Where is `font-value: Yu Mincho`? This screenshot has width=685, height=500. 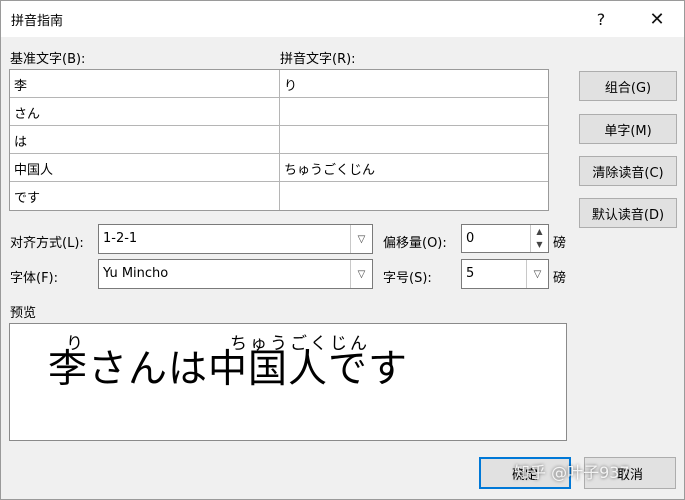 font-value: Yu Mincho is located at coordinates (136, 273).